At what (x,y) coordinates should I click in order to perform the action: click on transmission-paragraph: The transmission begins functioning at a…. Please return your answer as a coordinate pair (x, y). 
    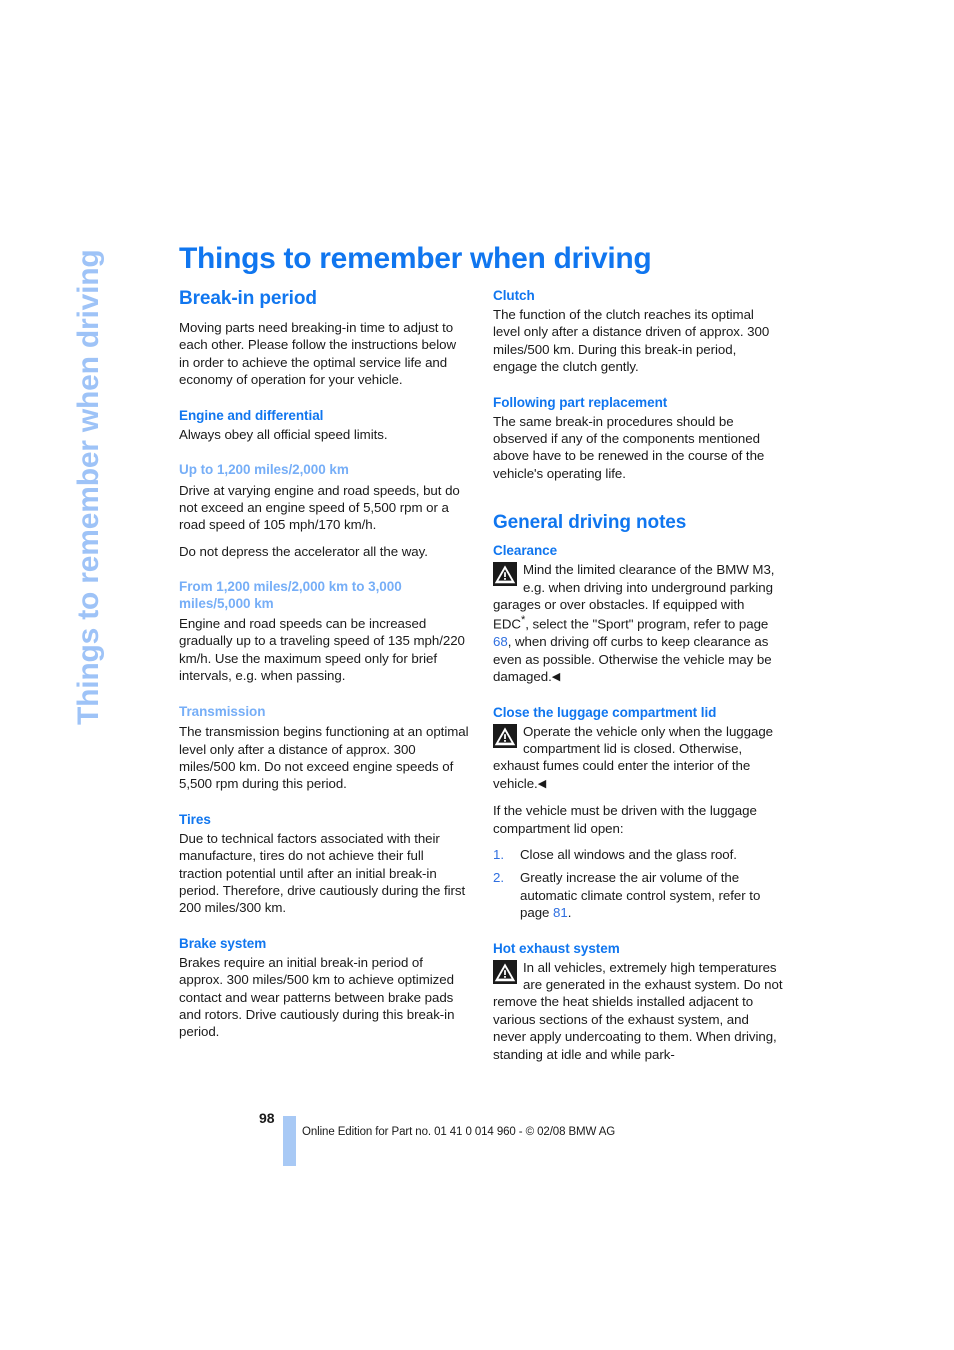
    Looking at the image, I should click on (324, 758).